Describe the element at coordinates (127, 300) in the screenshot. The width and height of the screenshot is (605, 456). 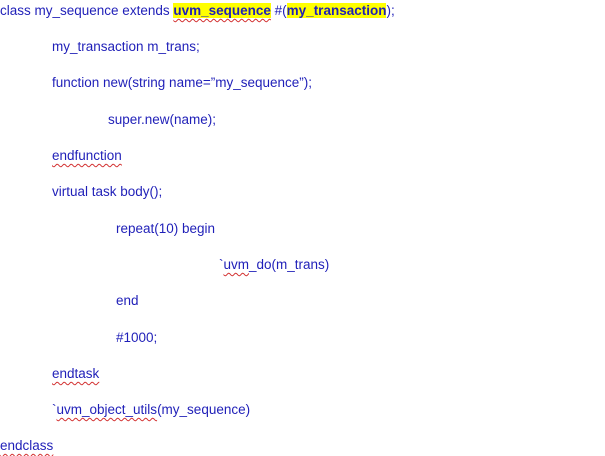
I see `code-line-end: end` at that location.